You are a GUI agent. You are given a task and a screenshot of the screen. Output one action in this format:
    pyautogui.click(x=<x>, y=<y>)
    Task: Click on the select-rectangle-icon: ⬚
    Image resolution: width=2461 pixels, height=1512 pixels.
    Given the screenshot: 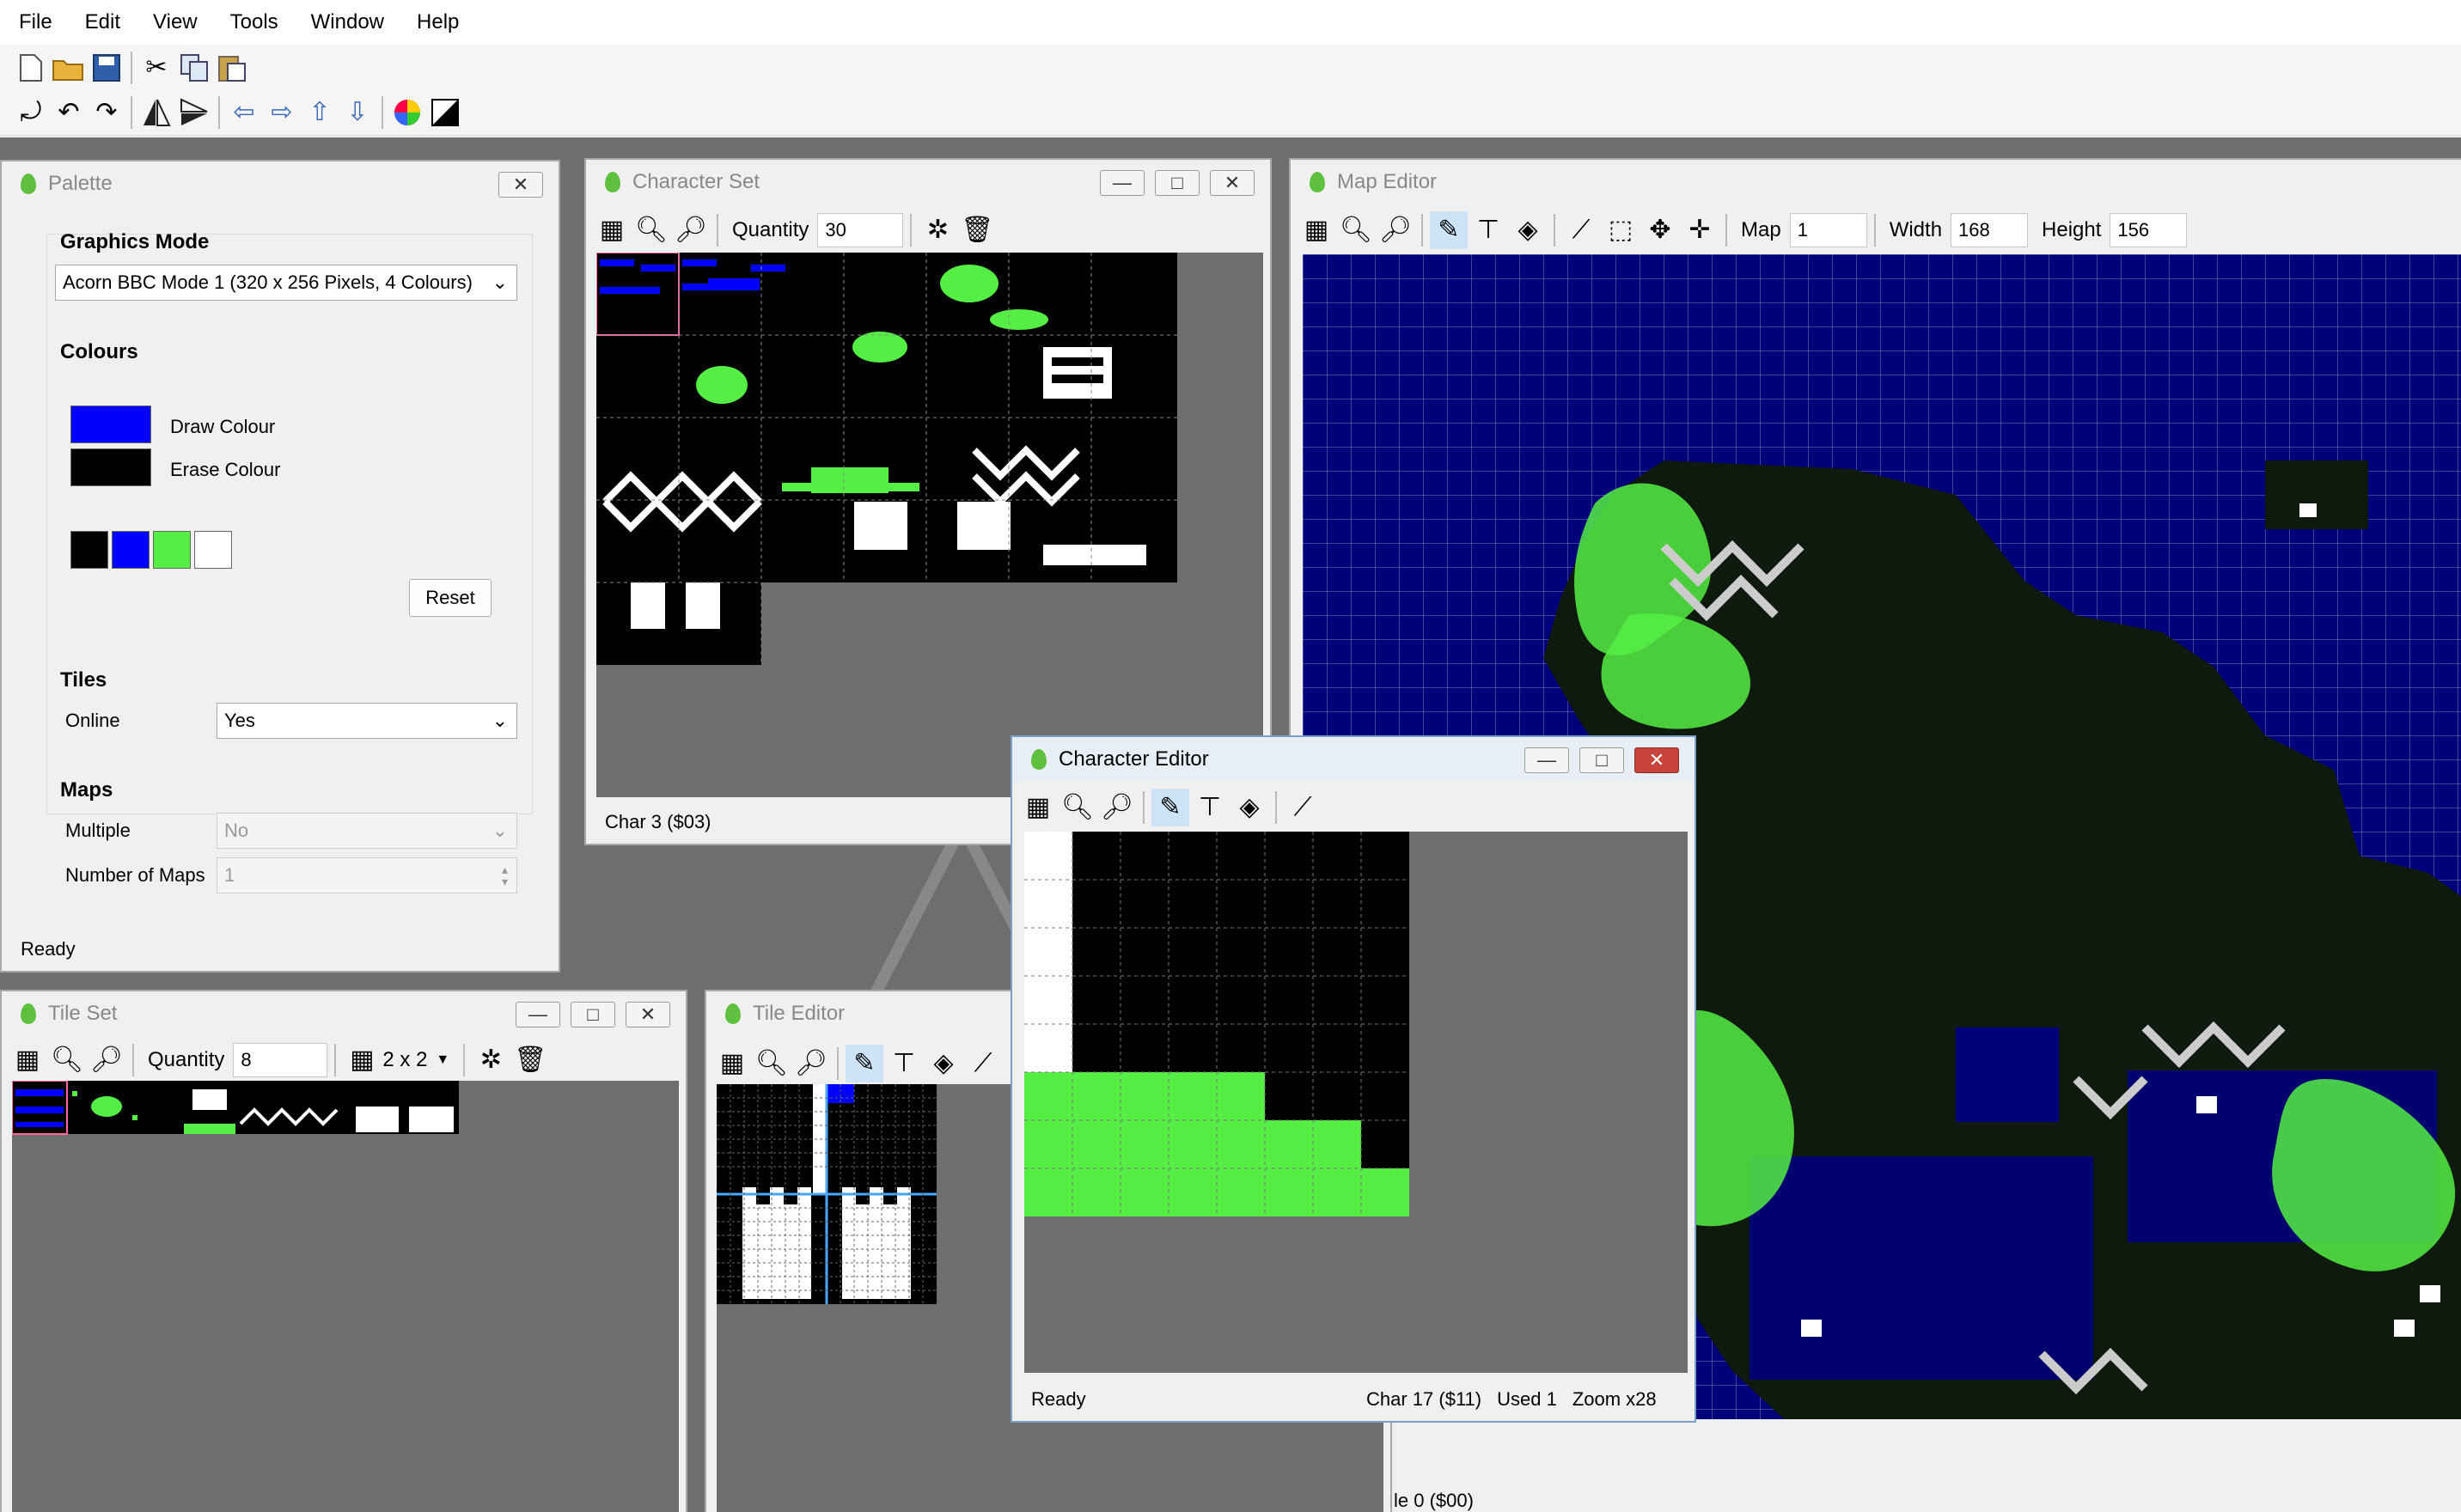 What is the action you would take?
    pyautogui.click(x=1621, y=230)
    